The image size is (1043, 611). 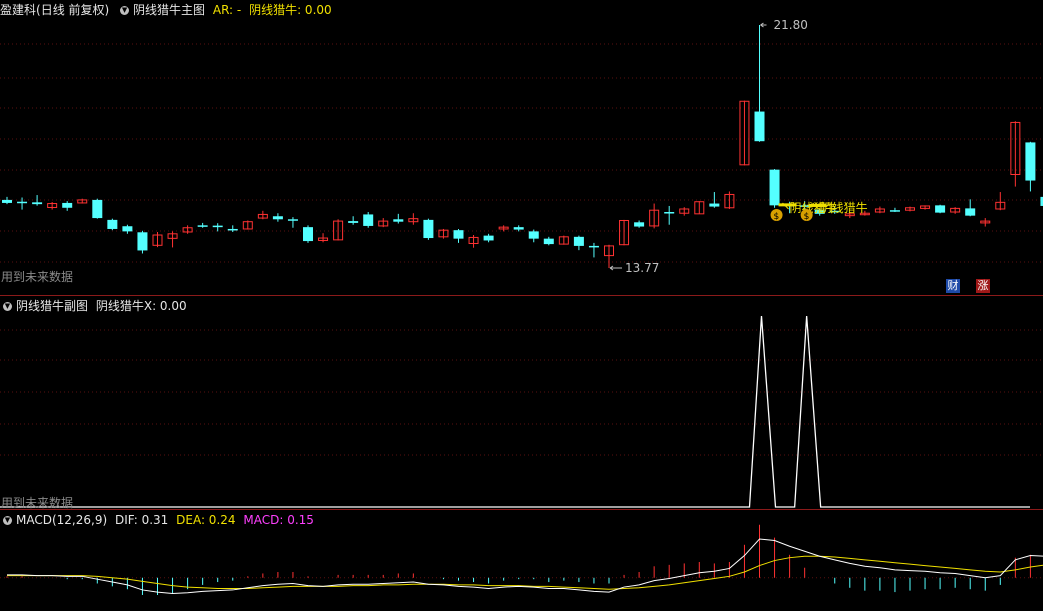 I want to click on high-marker, so click(x=763, y=25).